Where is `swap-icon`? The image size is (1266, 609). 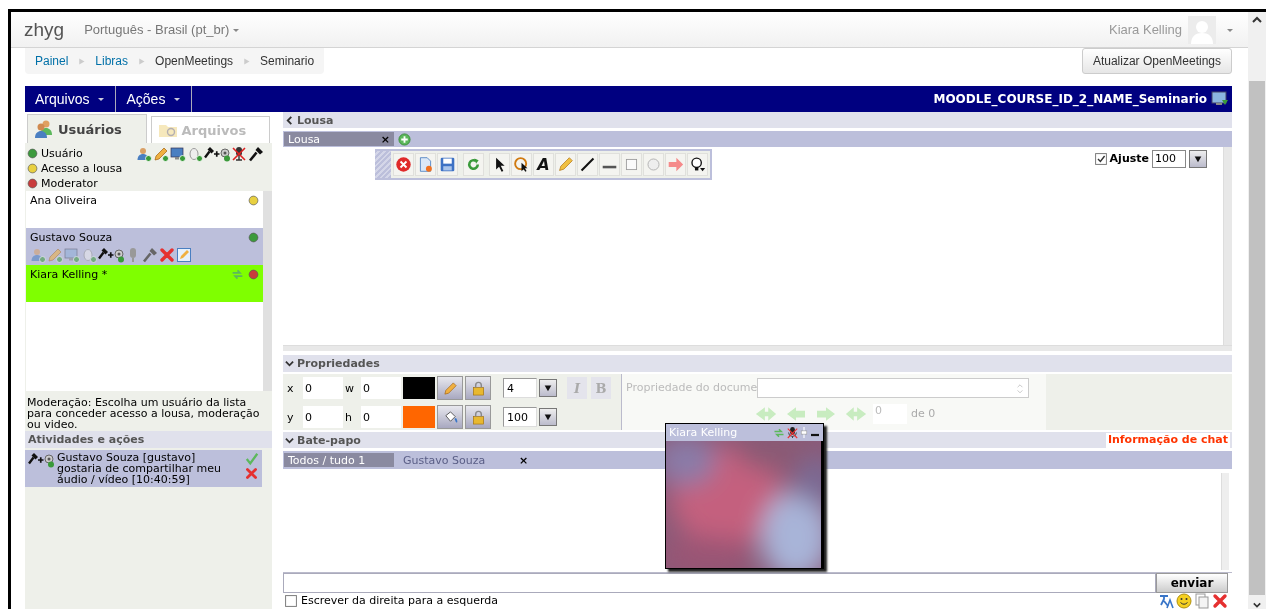 swap-icon is located at coordinates (237, 274).